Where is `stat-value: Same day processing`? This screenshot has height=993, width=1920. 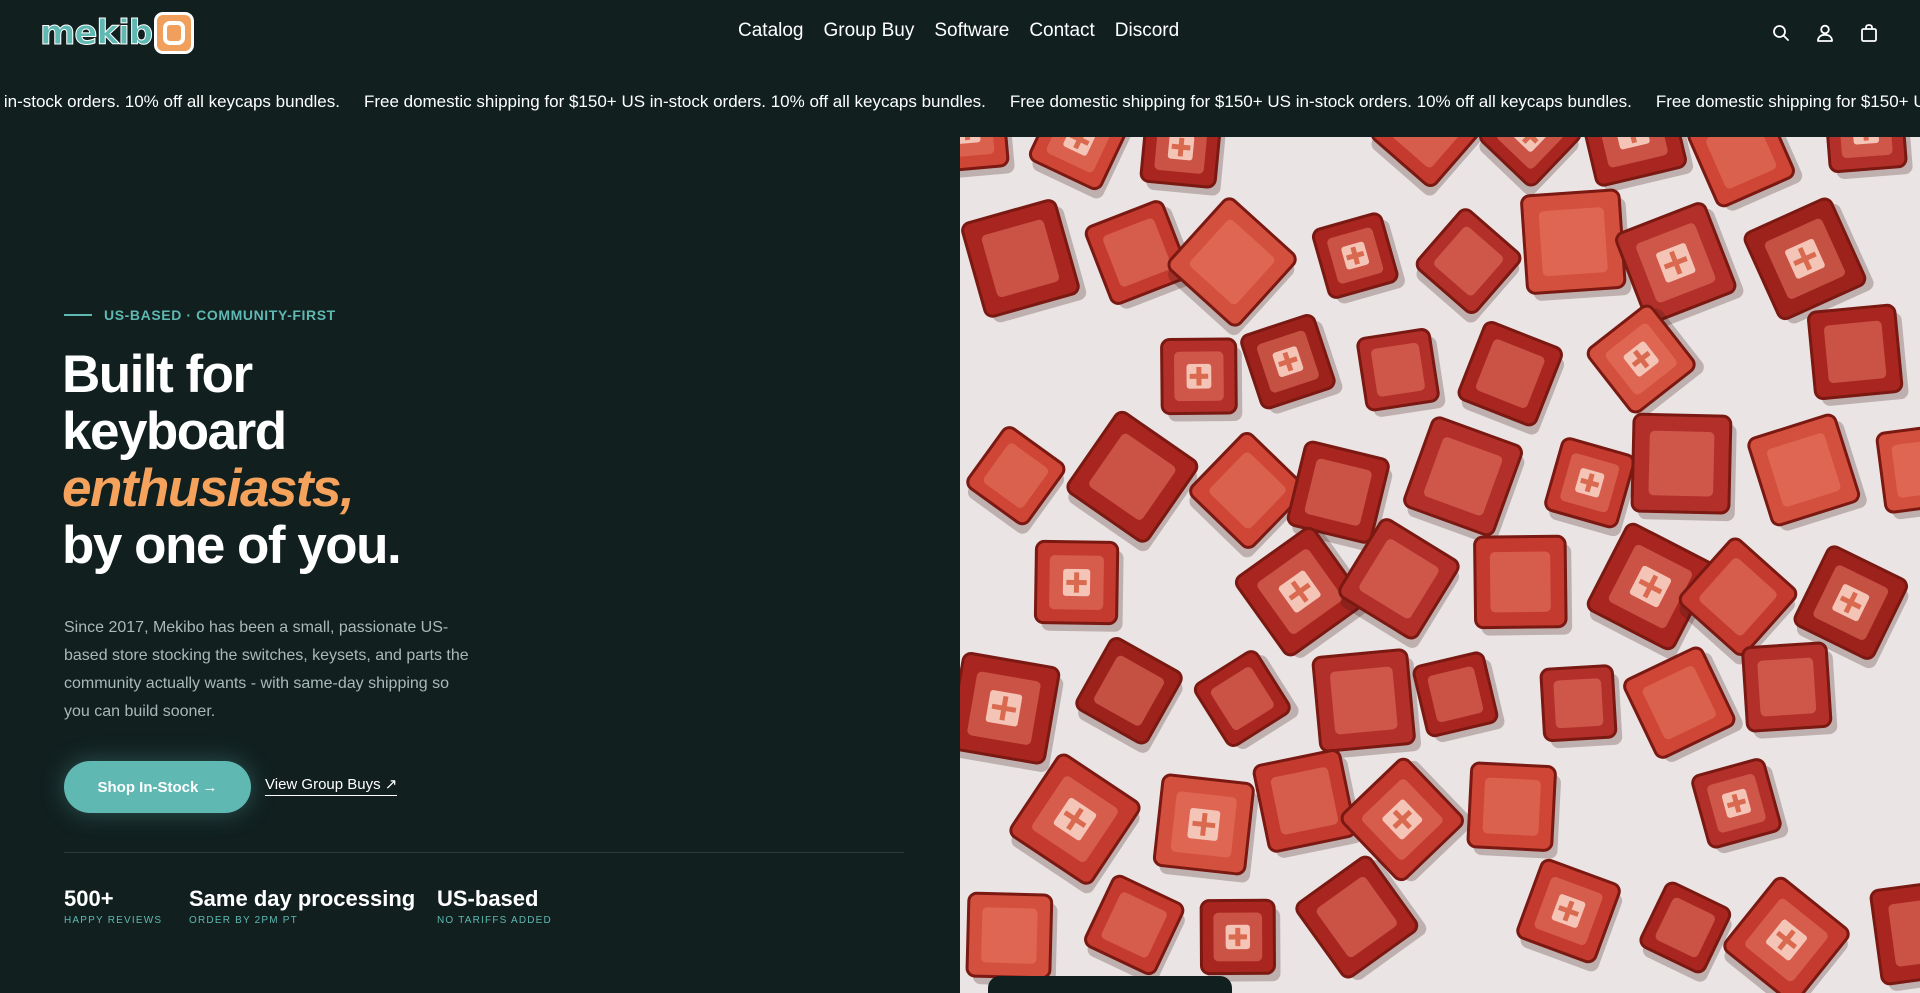 stat-value: Same day processing is located at coordinates (302, 898).